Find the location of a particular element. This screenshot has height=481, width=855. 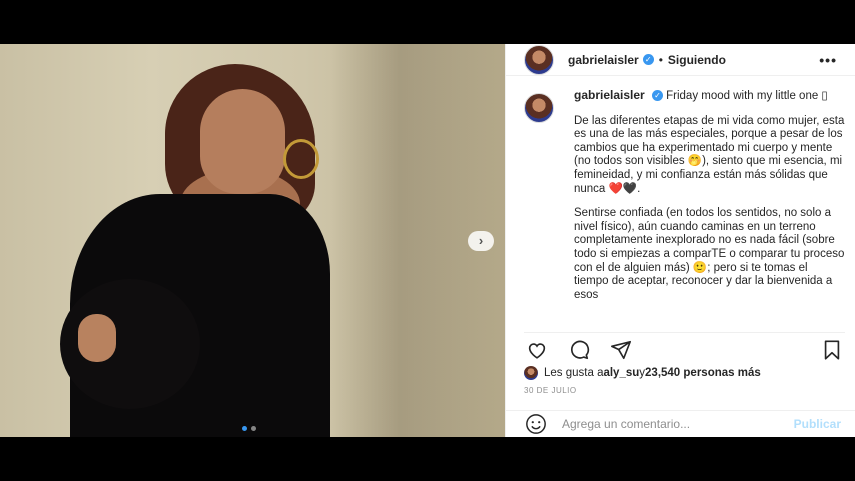

comment-icon is located at coordinates (580, 349).